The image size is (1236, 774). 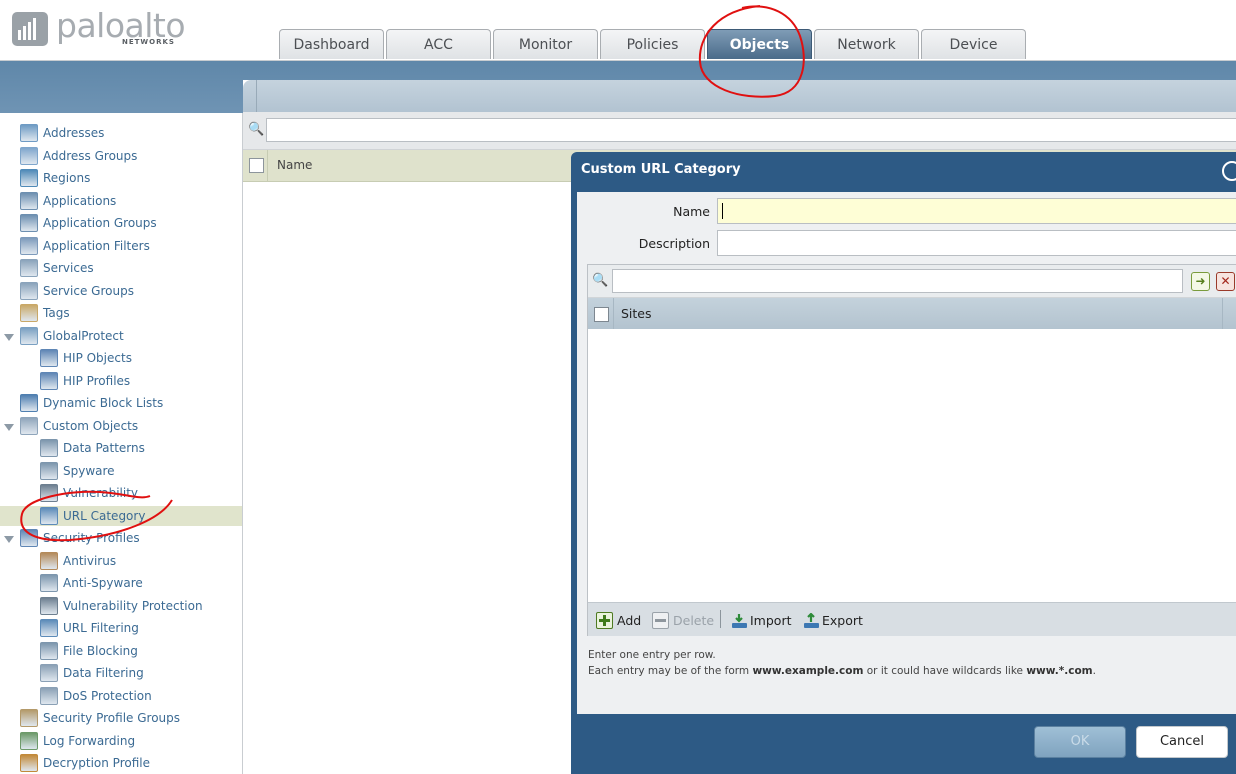 I want to click on sidebar-item-globalprotect: GlobalProtect, so click(x=72, y=336).